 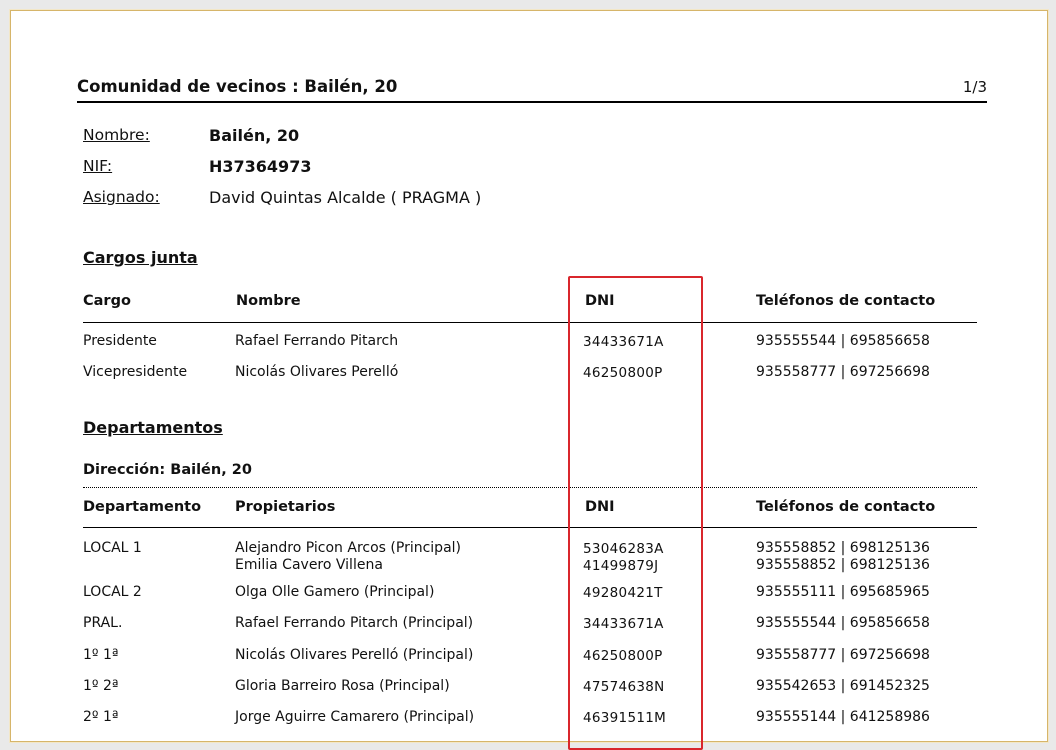 I want to click on departamento-cell: 1º 1ª, so click(x=101, y=655).